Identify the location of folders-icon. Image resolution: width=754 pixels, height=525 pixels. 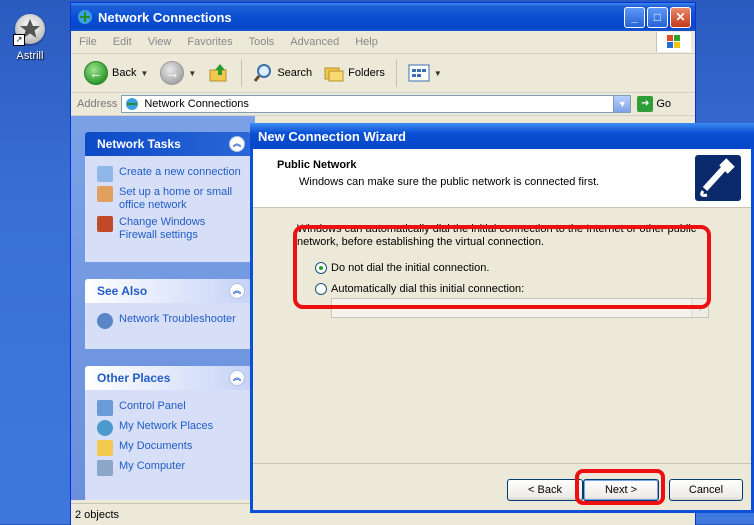
(334, 74).